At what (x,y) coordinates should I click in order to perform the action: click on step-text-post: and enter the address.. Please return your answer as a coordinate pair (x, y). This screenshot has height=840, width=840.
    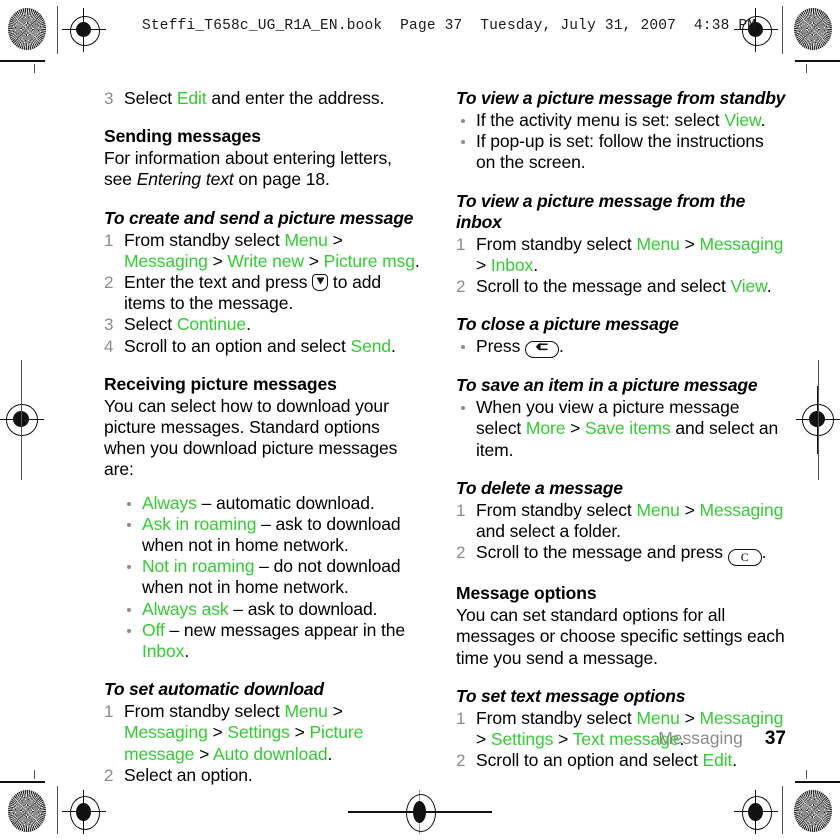
    Looking at the image, I should click on (295, 98).